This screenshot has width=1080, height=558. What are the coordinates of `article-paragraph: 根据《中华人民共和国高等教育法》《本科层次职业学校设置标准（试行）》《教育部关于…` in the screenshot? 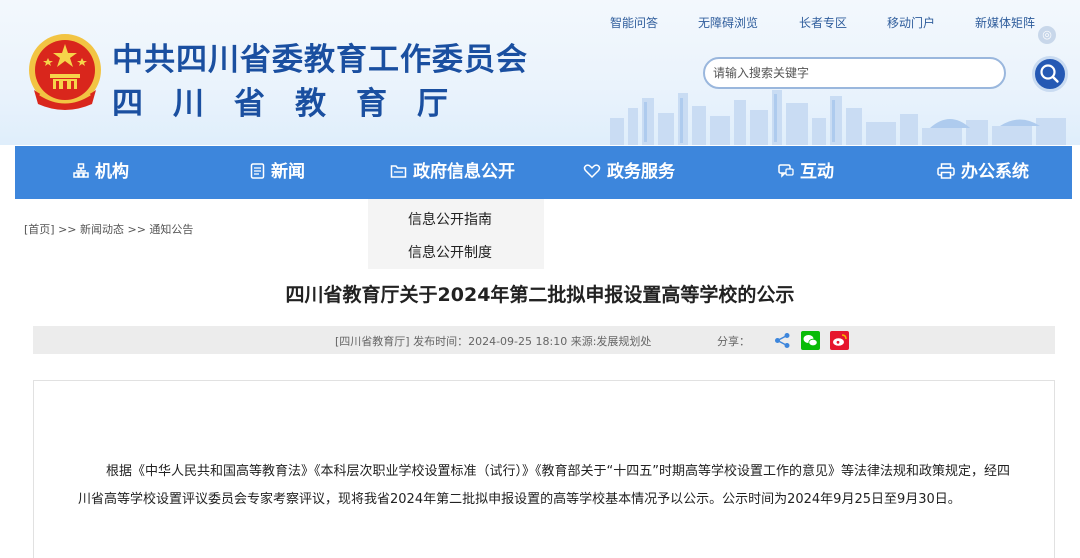 It's located at (544, 485).